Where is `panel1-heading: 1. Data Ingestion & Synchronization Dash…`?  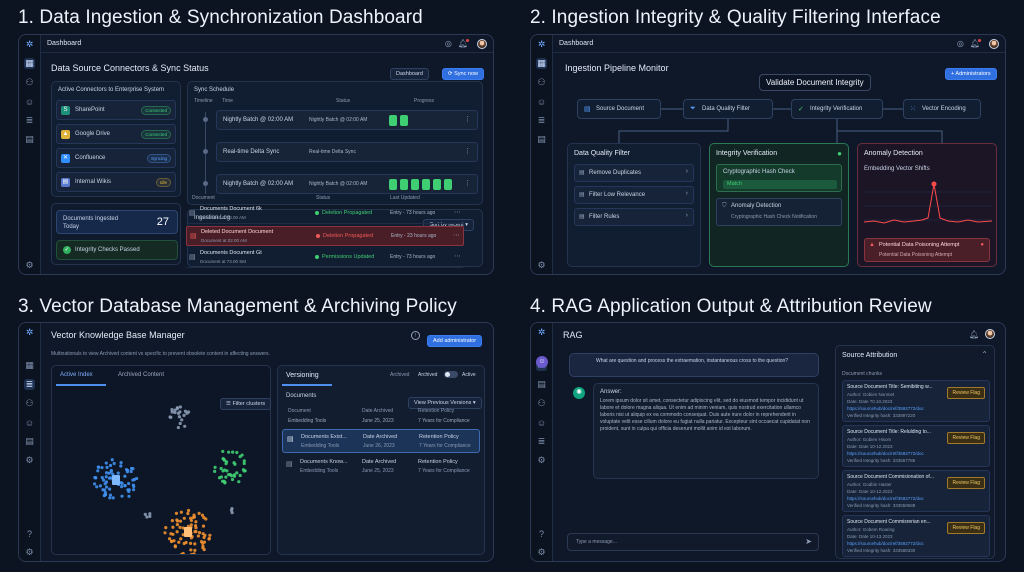 panel1-heading: 1. Data Ingestion & Synchronization Dash… is located at coordinates (220, 17).